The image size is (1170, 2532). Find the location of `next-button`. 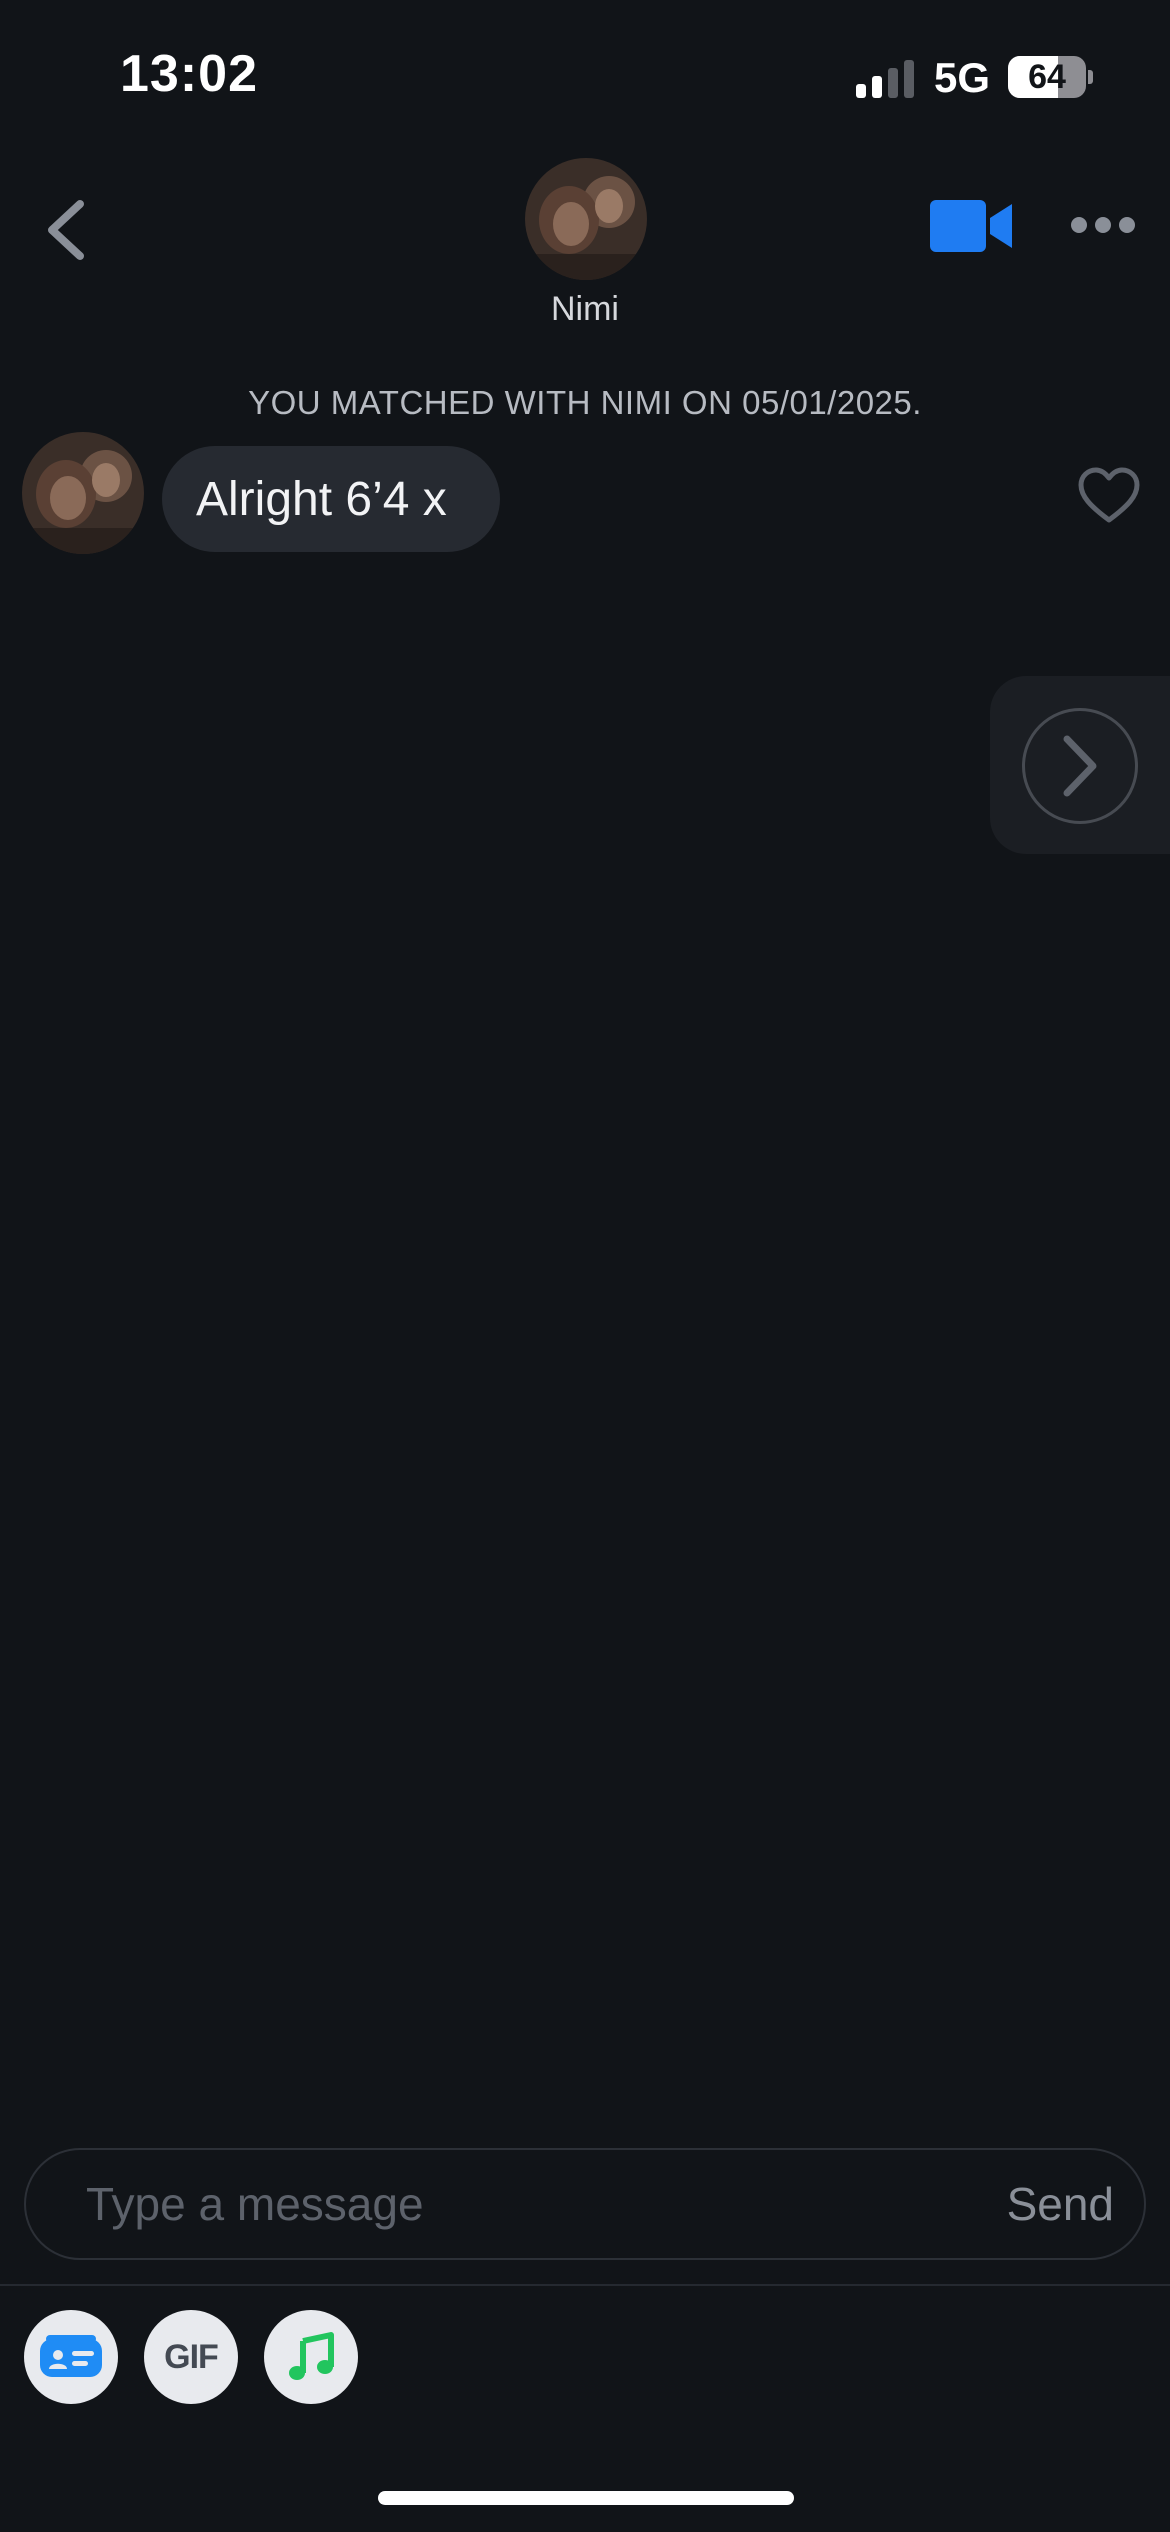

next-button is located at coordinates (1080, 766).